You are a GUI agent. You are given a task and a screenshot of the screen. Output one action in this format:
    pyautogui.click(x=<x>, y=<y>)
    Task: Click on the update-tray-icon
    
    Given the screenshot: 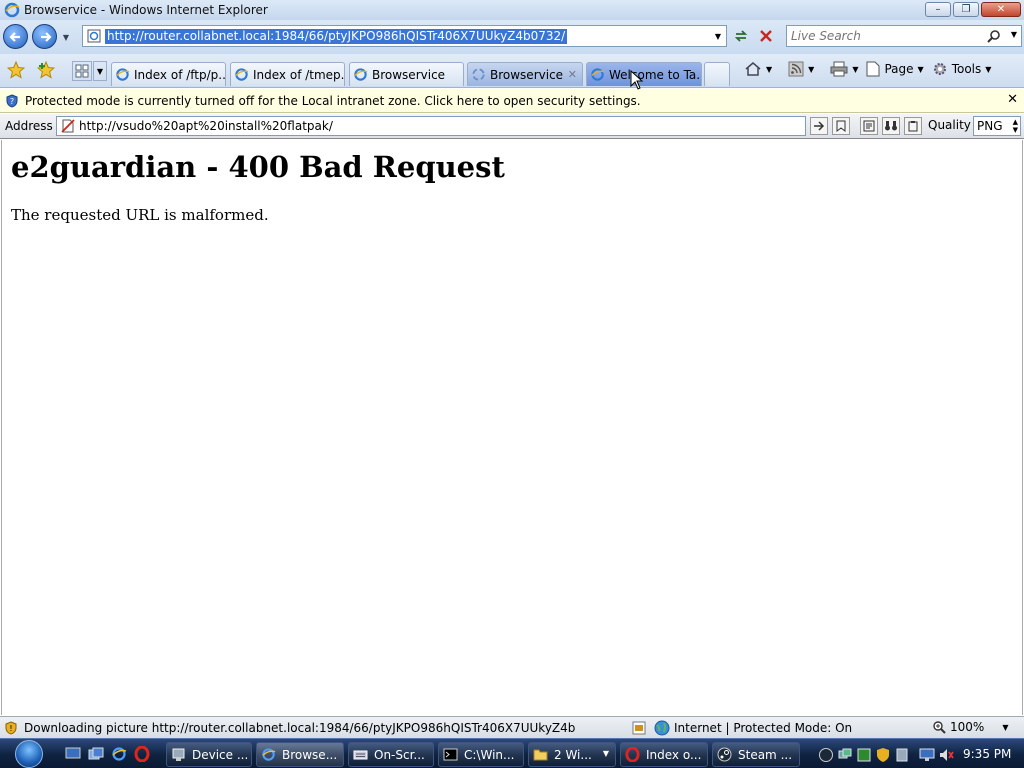 What is the action you would take?
    pyautogui.click(x=864, y=755)
    